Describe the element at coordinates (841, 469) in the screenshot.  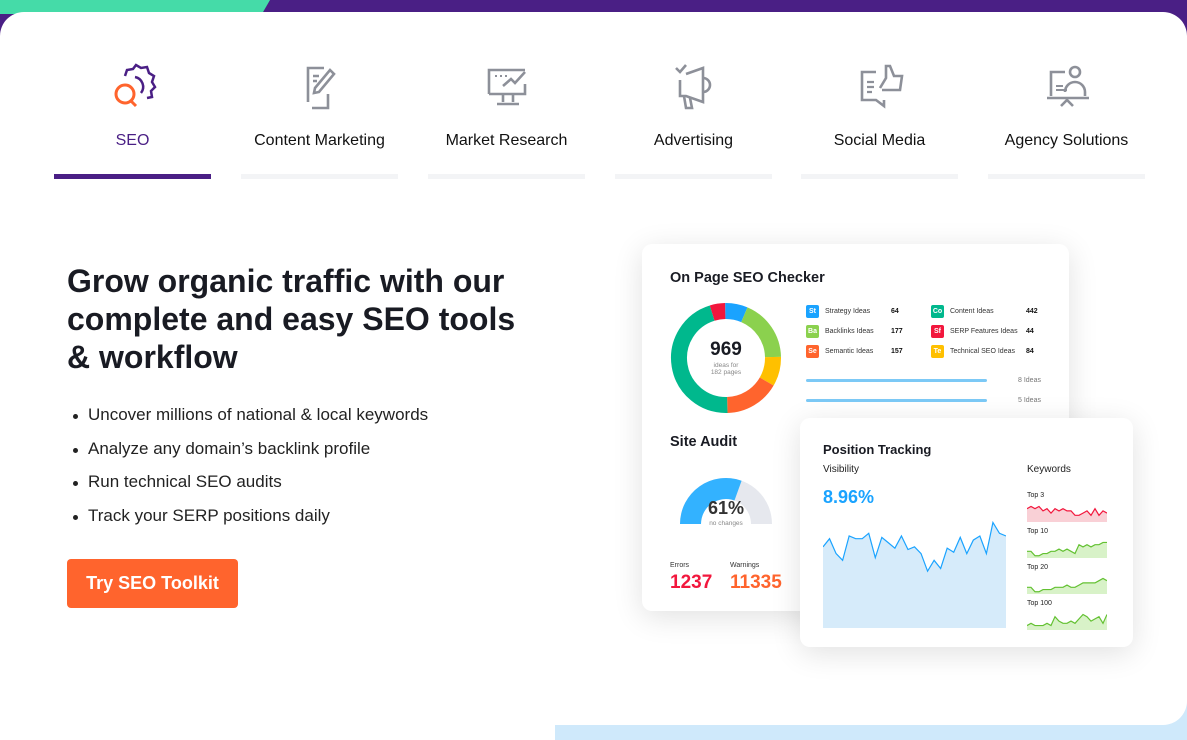
I see `visibility-label: Visibility` at that location.